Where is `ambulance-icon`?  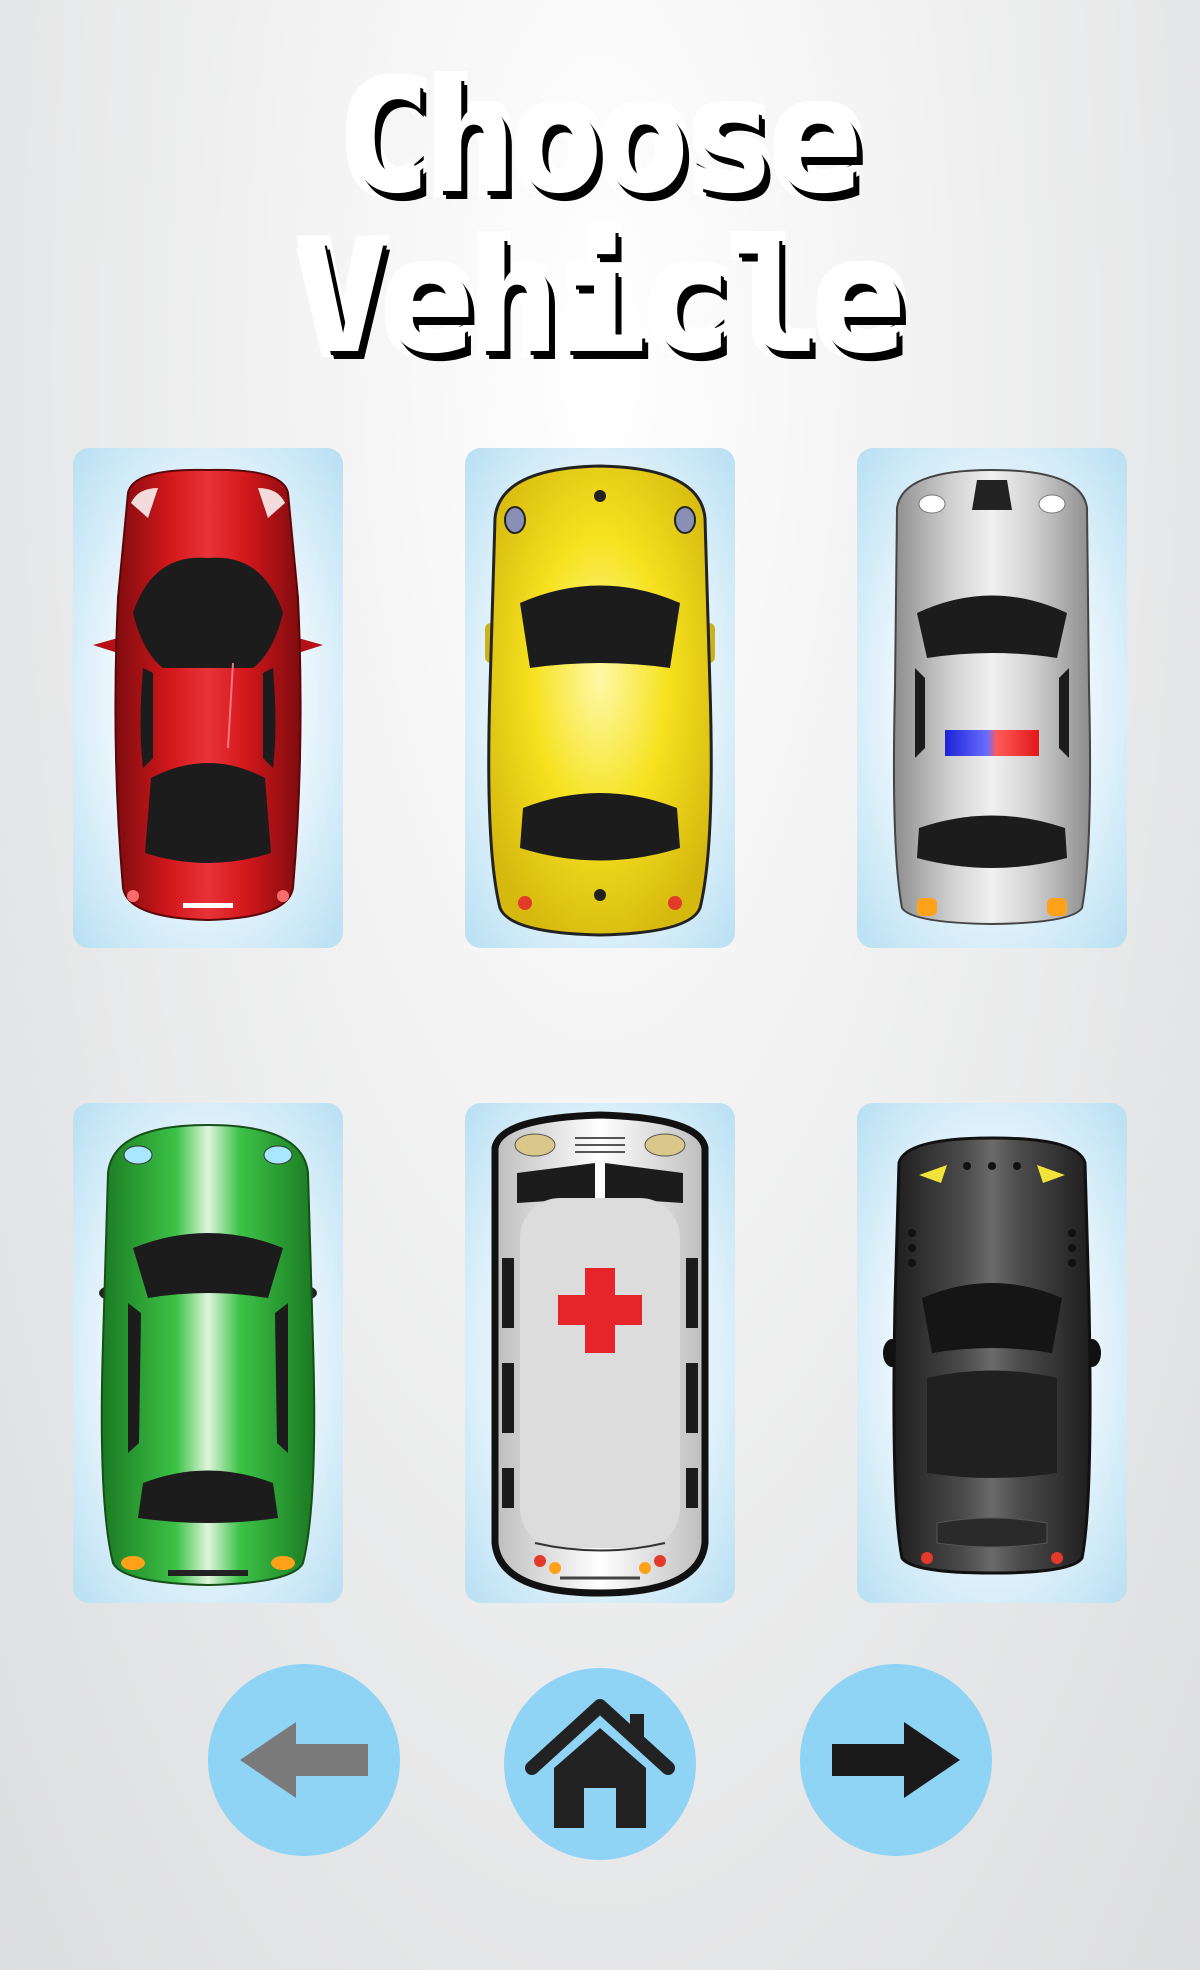 ambulance-icon is located at coordinates (600, 1354).